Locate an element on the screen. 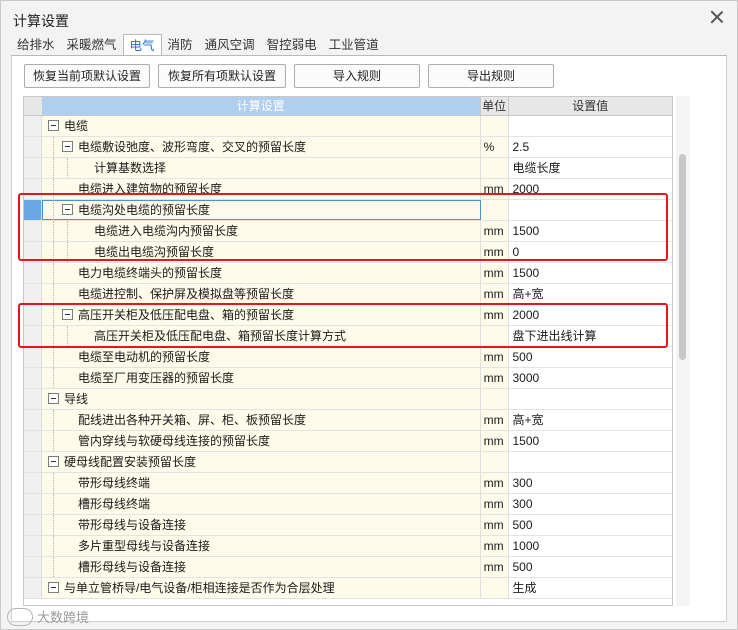  table-row: 槽形母线与设备连接 mm 500 is located at coordinates (348, 567).